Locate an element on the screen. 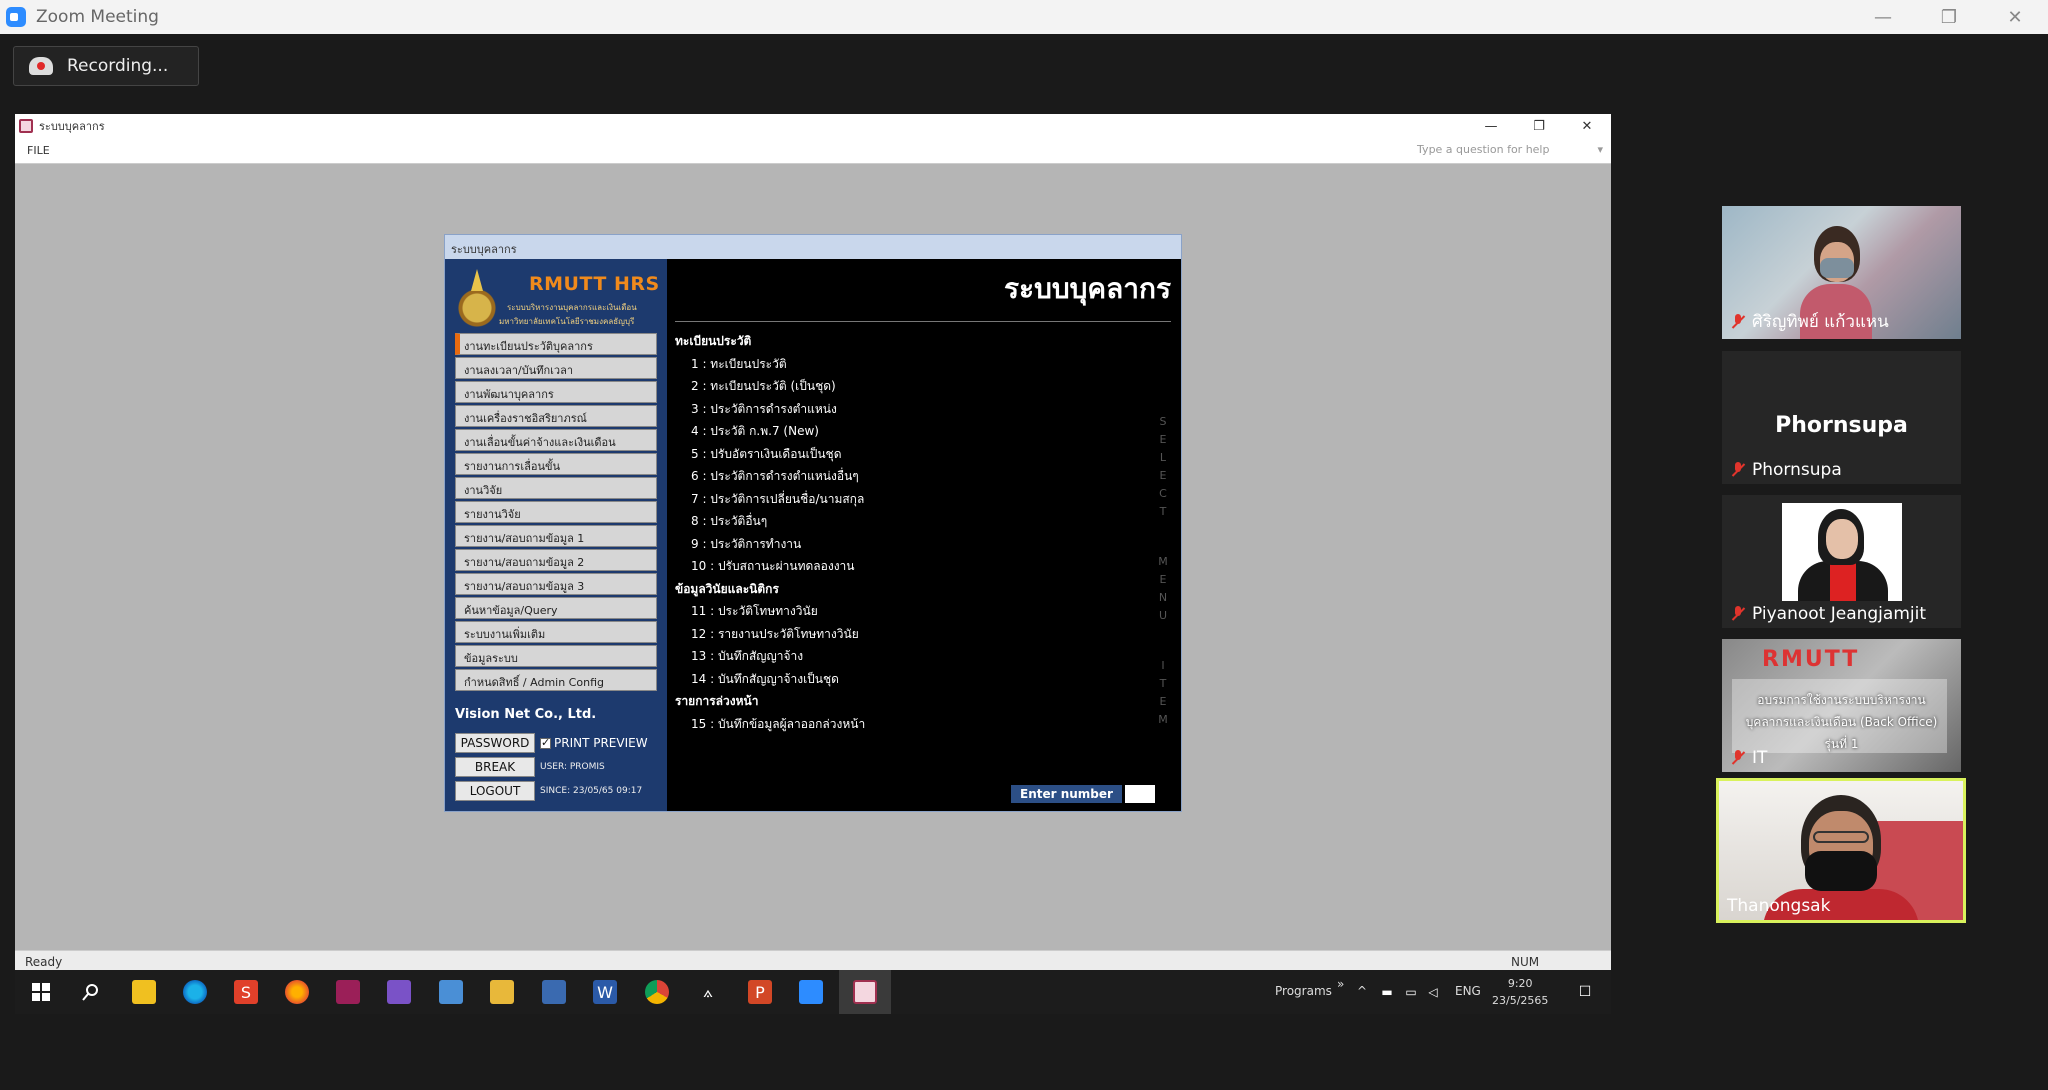 Image resolution: width=2048 pixels, height=1090 pixels. print-preview-checkbox is located at coordinates (545, 742).